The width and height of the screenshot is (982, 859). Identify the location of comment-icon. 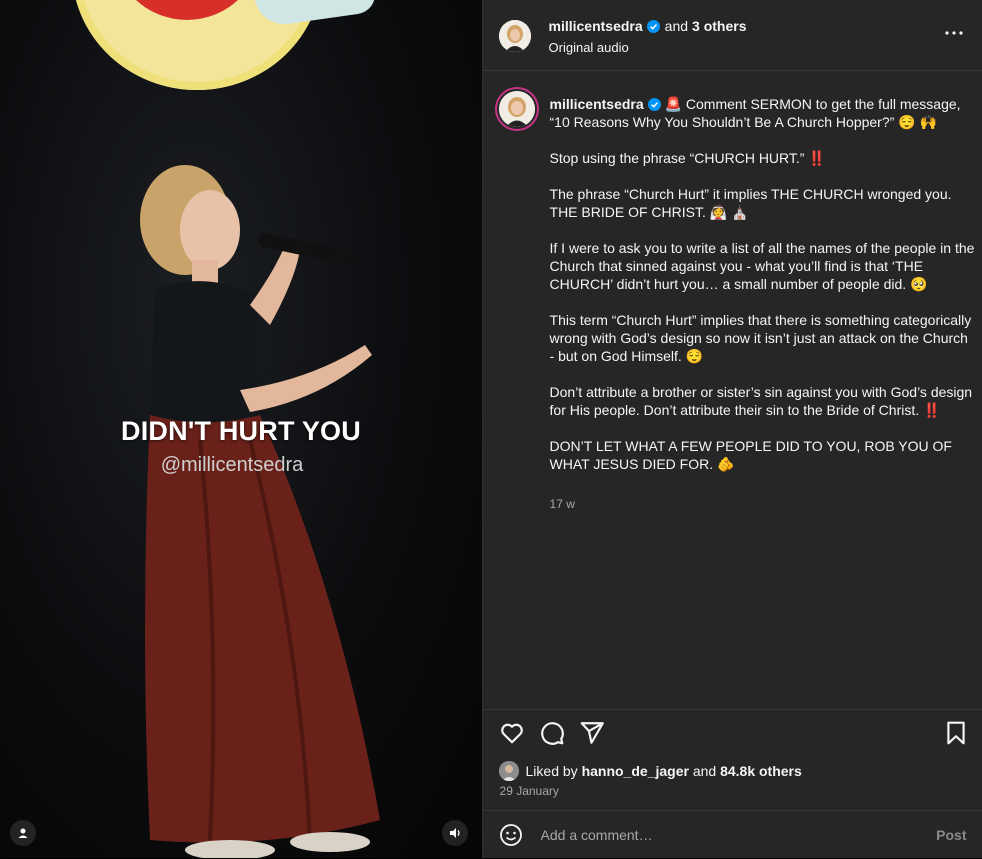
(552, 733).